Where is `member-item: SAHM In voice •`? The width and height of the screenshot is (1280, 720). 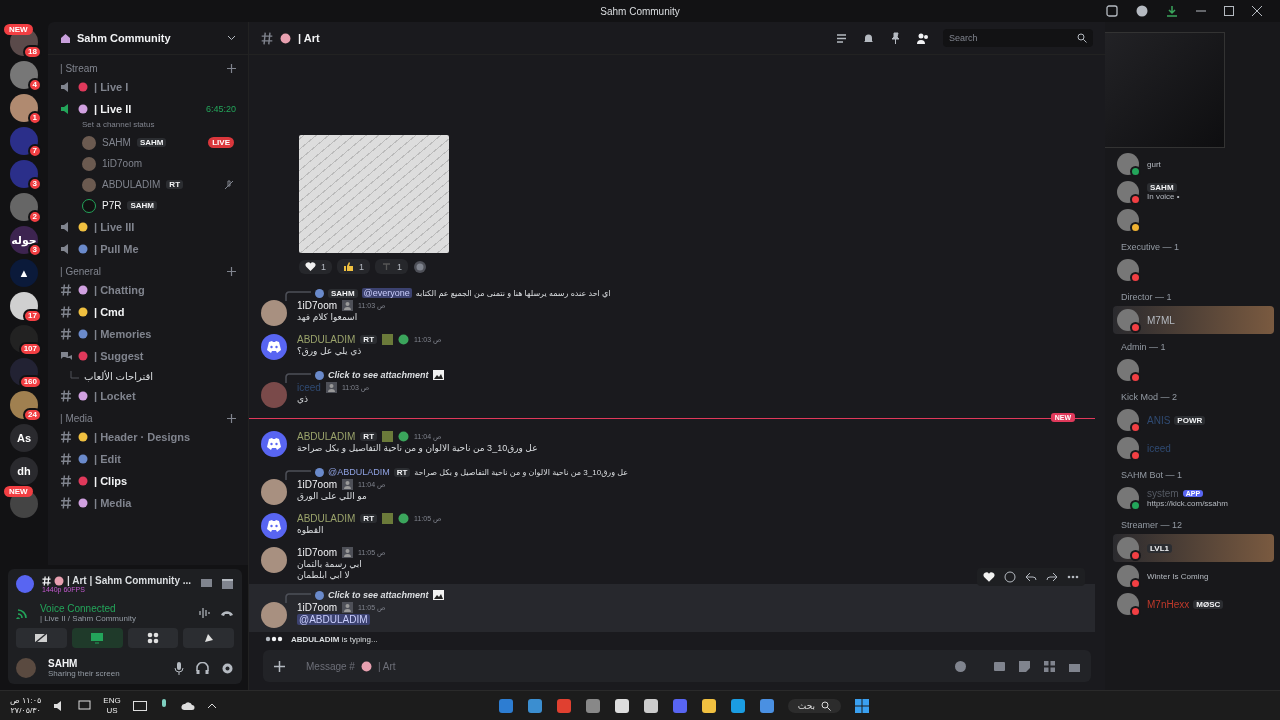 member-item: SAHM In voice • is located at coordinates (1193, 192).